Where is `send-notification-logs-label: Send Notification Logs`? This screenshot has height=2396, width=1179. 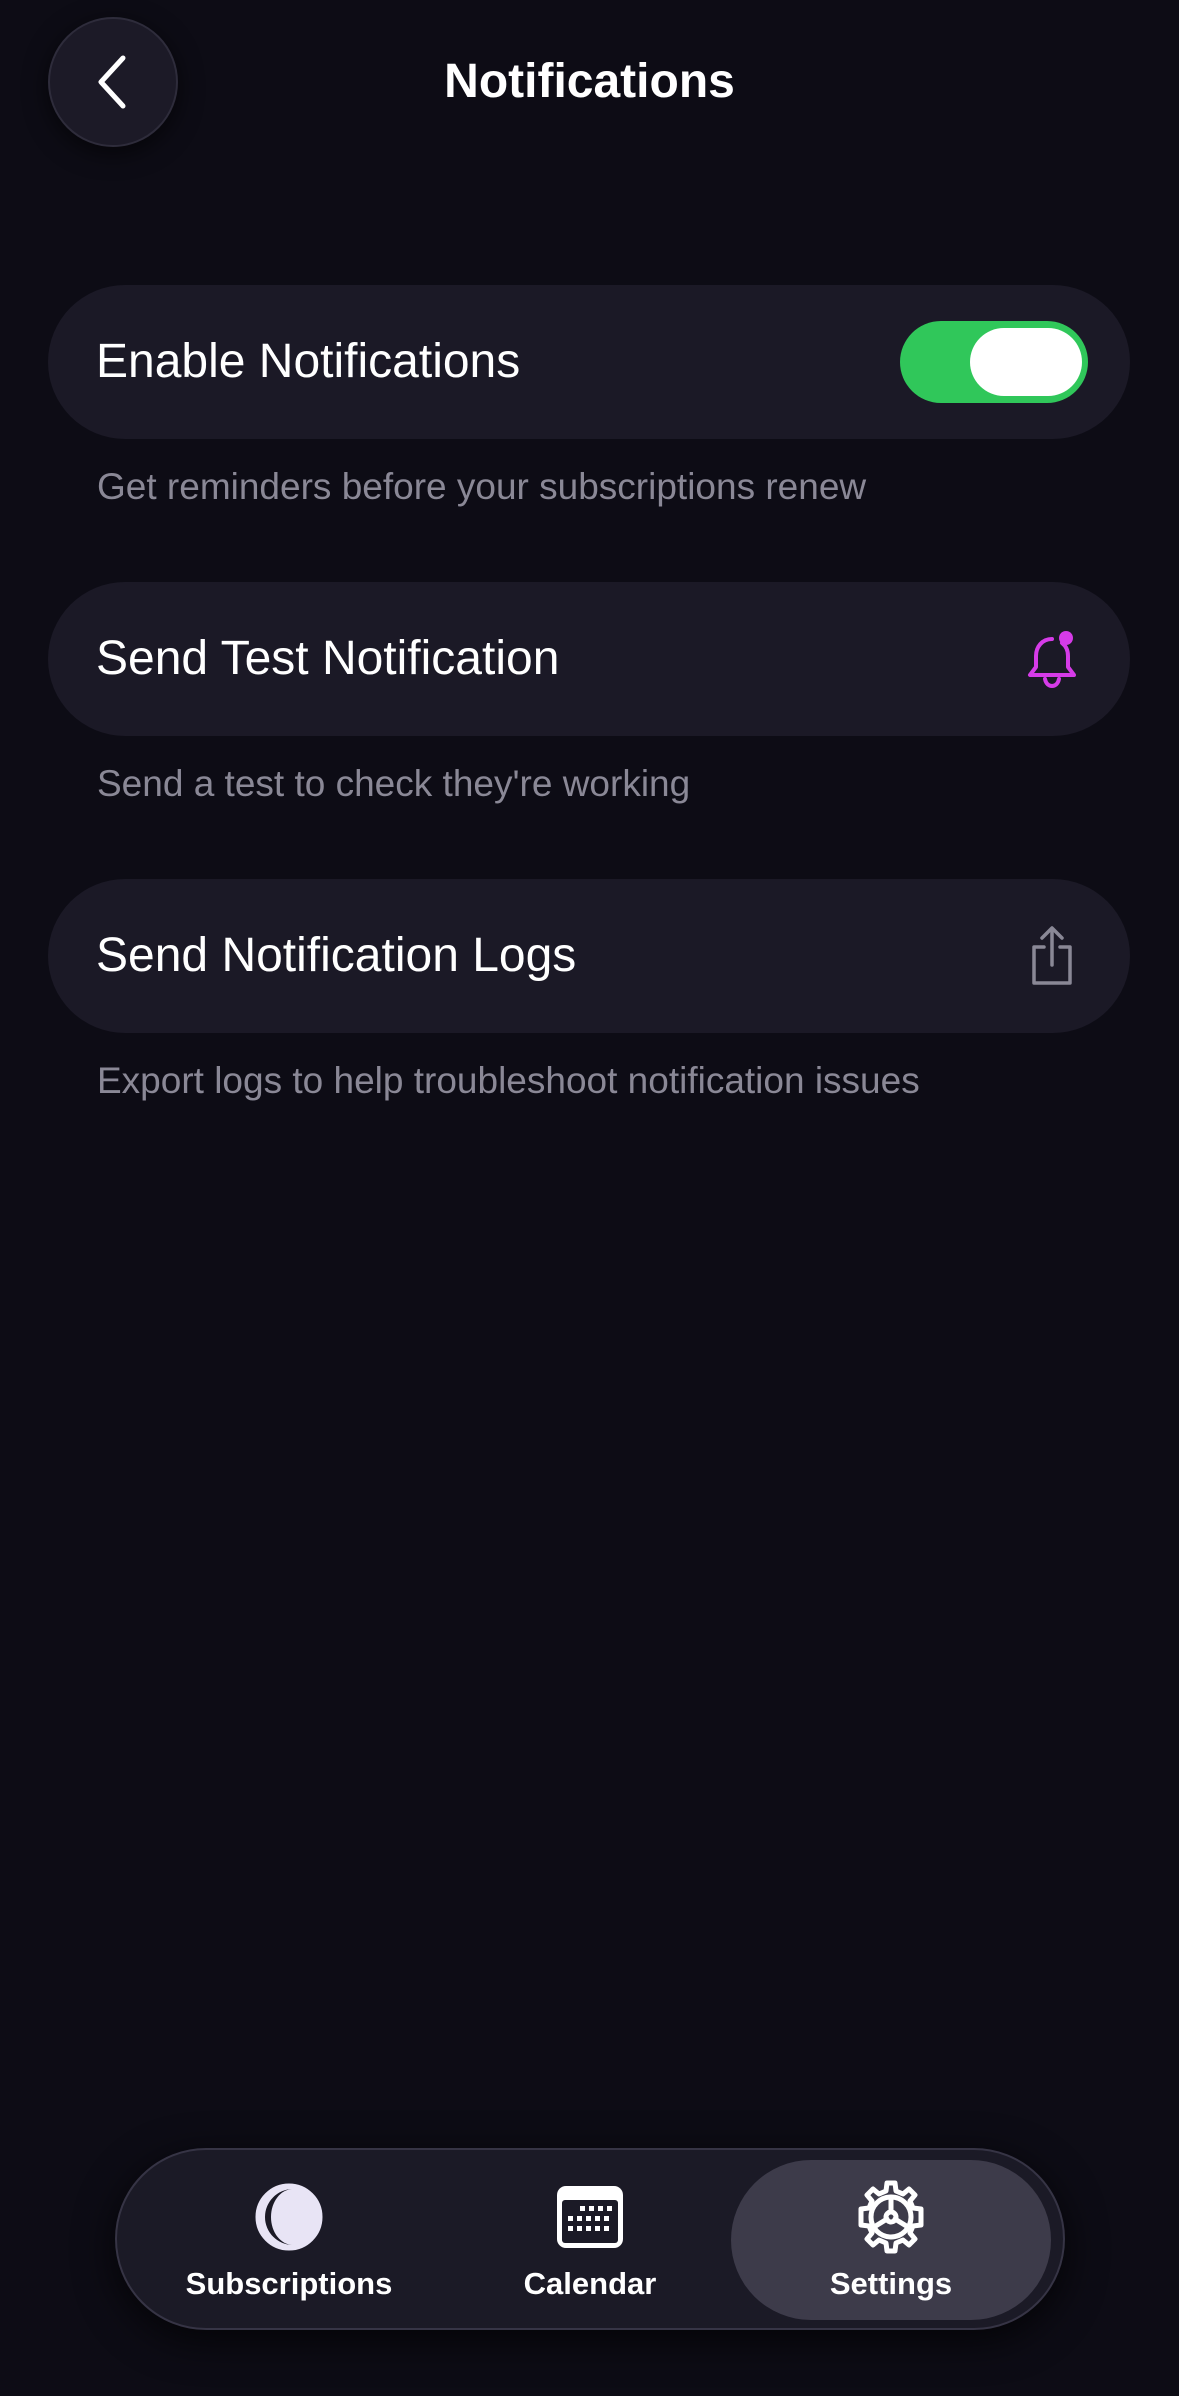 send-notification-logs-label: Send Notification Logs is located at coordinates (336, 955).